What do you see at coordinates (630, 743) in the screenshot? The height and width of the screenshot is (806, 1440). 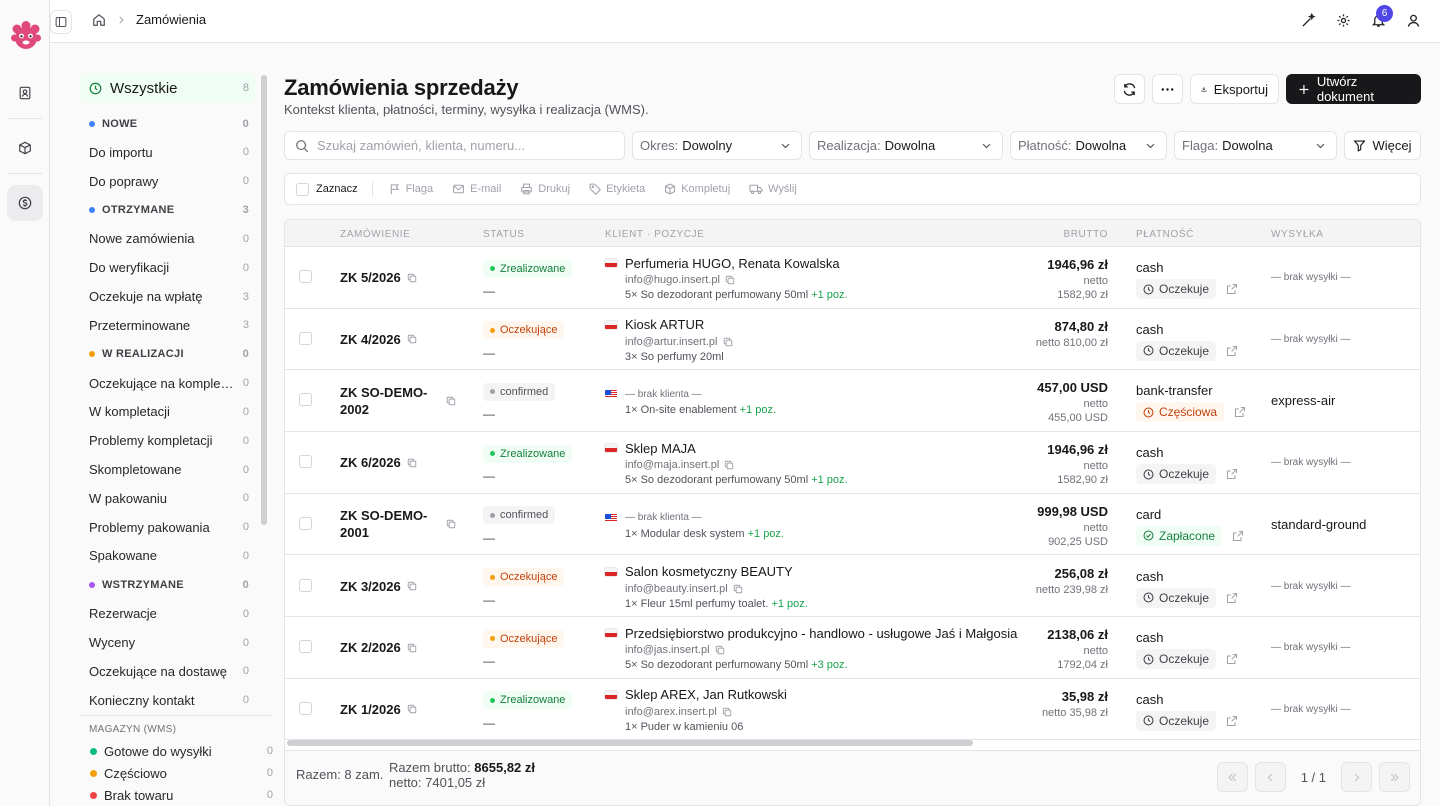 I see `table-horizontal-scrollbar` at bounding box center [630, 743].